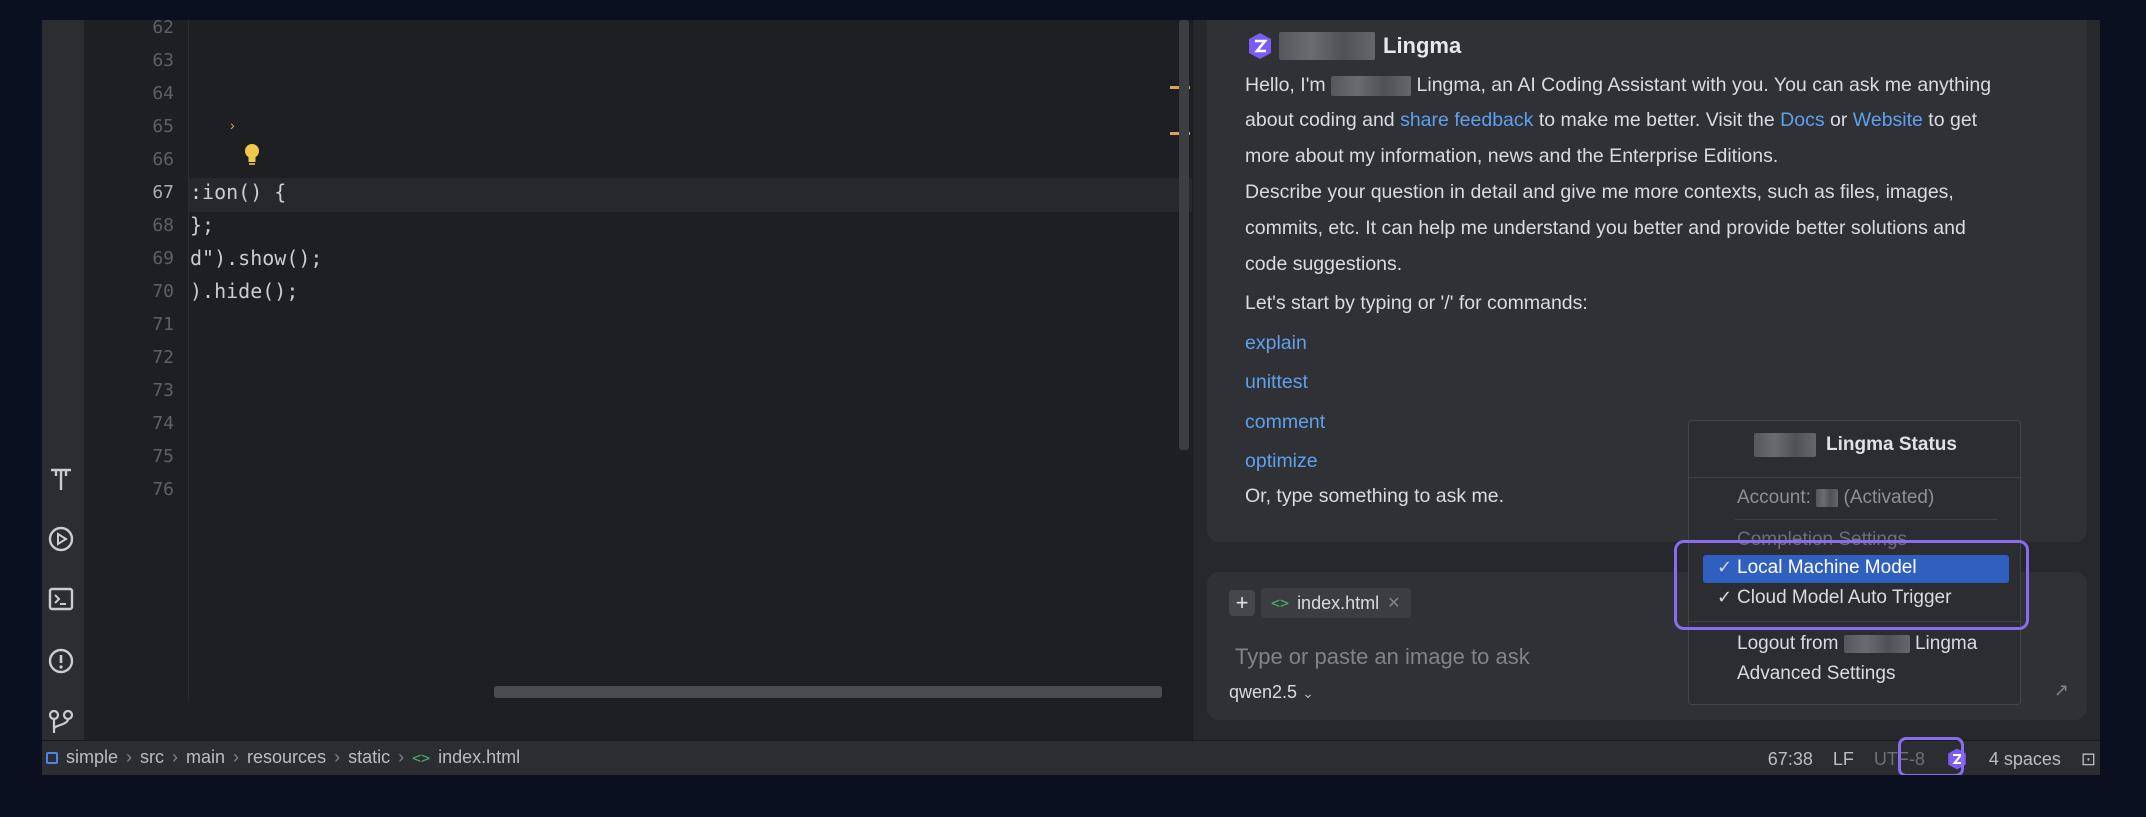 This screenshot has height=817, width=2146. Describe the element at coordinates (1393, 603) in the screenshot. I see `close-icon: ✕` at that location.